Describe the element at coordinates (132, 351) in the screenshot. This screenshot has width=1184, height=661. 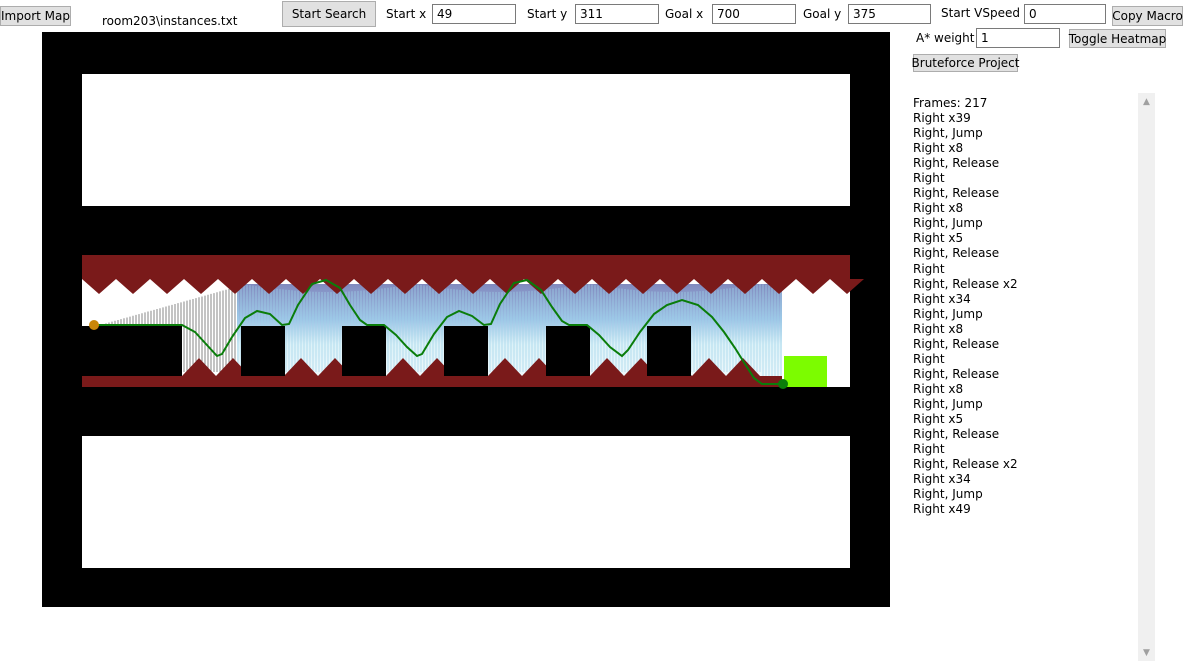
I see `start-ledge` at that location.